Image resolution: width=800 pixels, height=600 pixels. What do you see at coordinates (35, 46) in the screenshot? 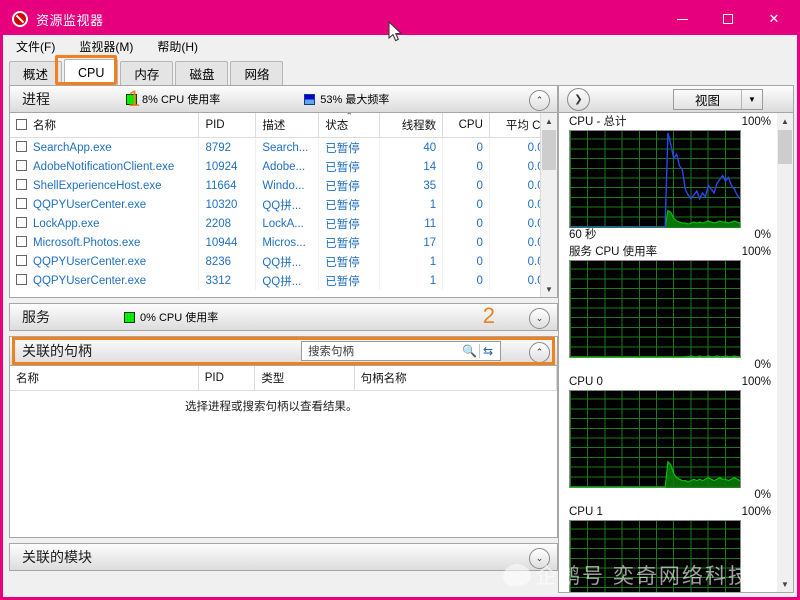
I see `menu-item-file: 文件(F)` at bounding box center [35, 46].